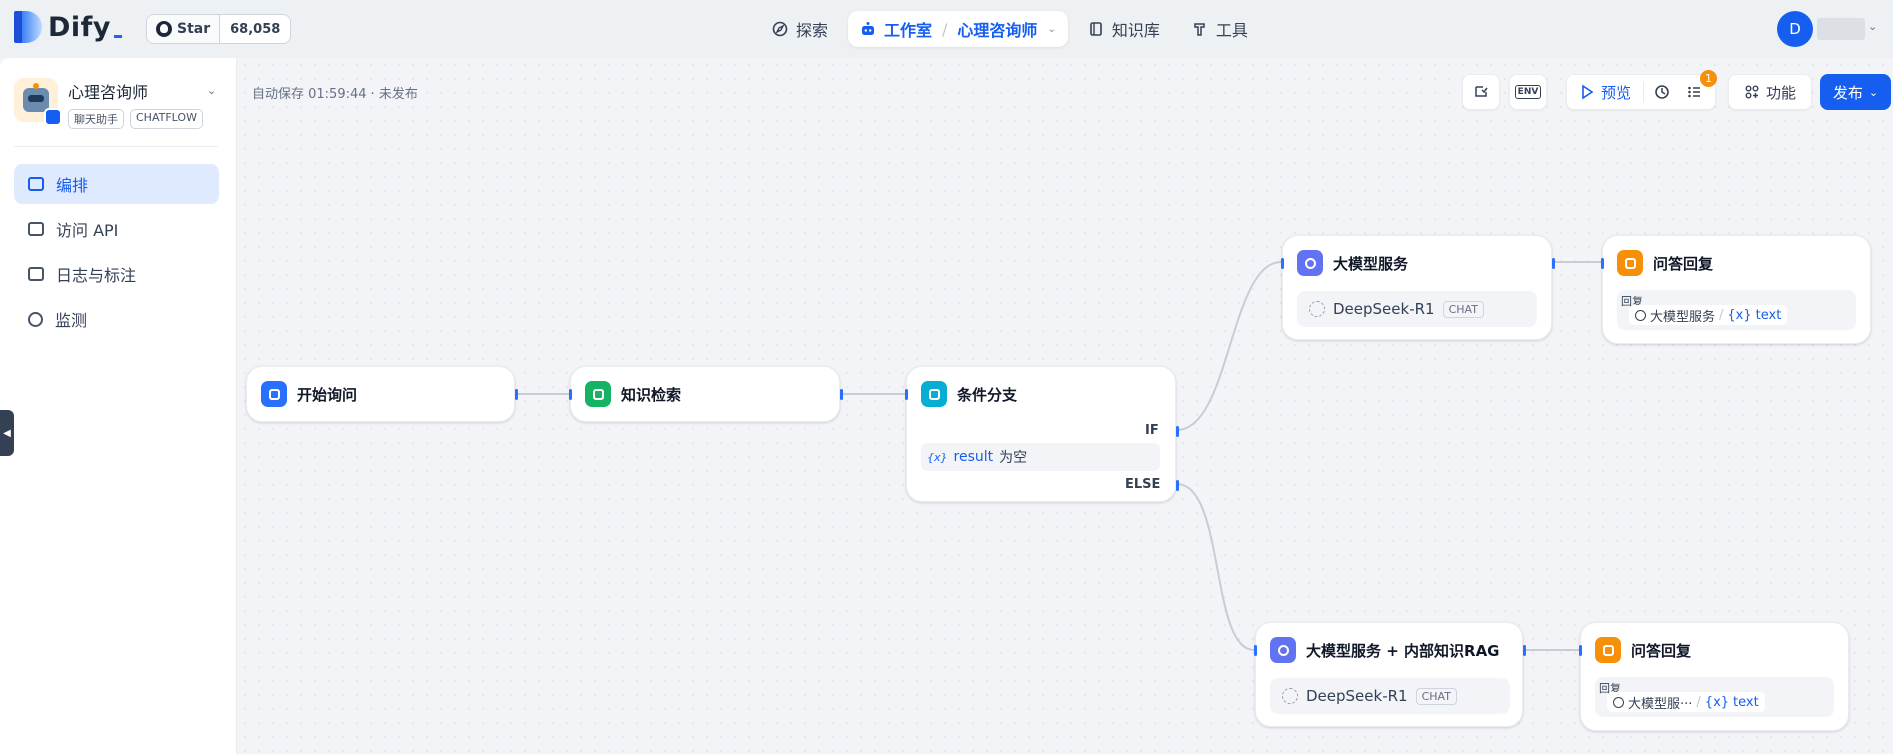 The image size is (1893, 754). Describe the element at coordinates (997, 29) in the screenshot. I see `current-app-selector: 心理咨询师` at that location.